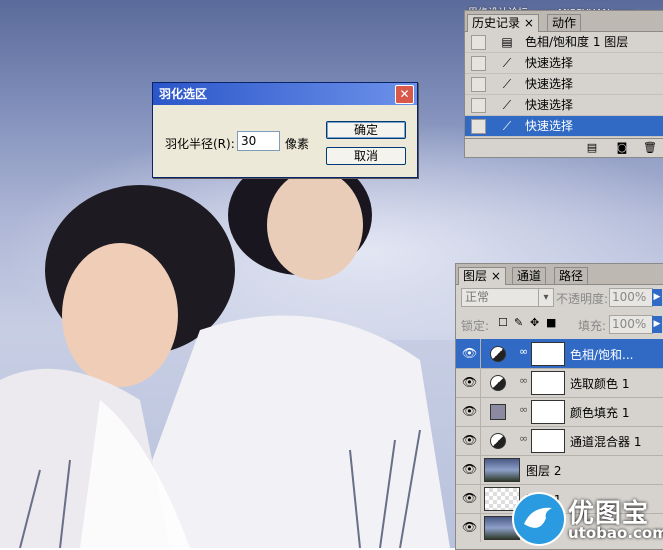  What do you see at coordinates (622, 147) in the screenshot?
I see `camera-snapshot-icon: ◙` at bounding box center [622, 147].